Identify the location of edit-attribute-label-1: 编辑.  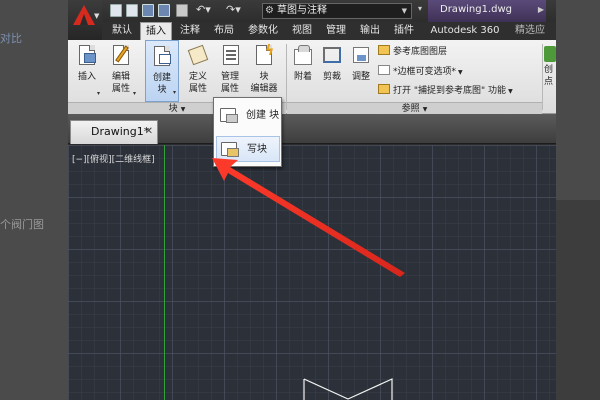
(120, 77).